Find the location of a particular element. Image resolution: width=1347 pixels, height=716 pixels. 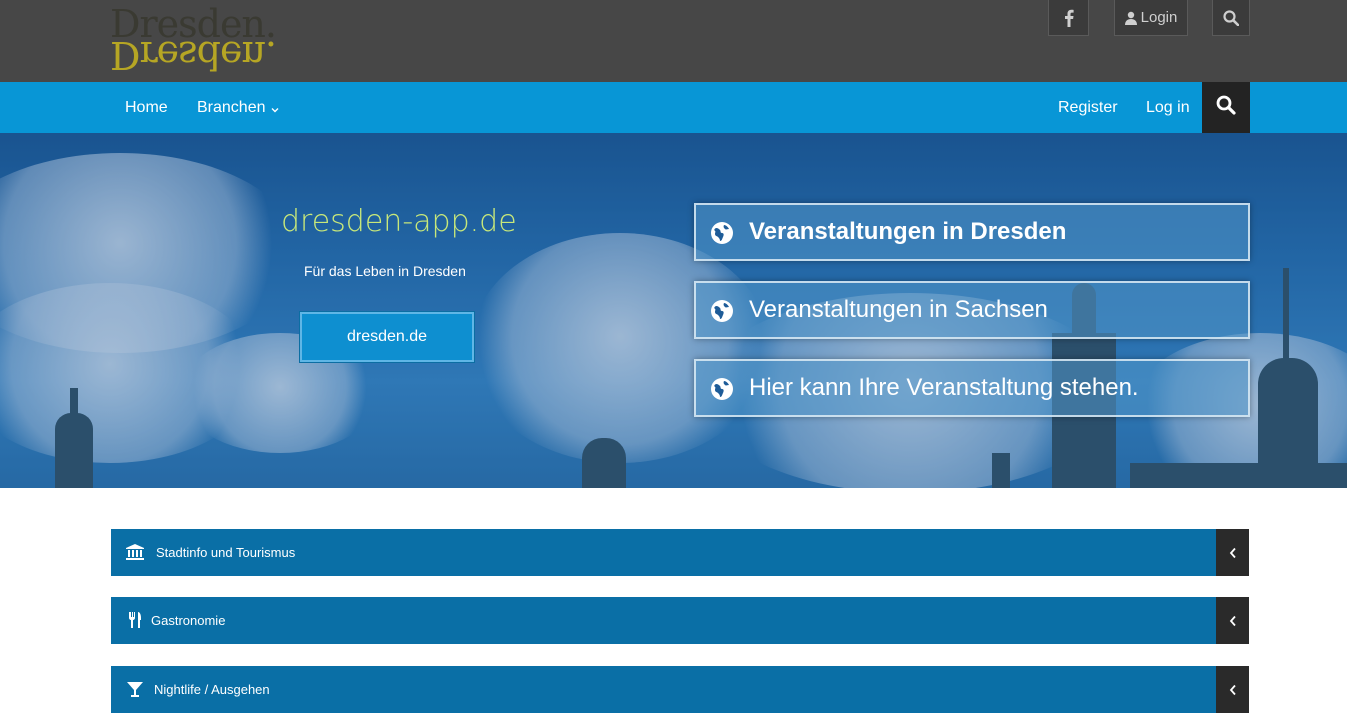

nav-register: Register is located at coordinates (1088, 107).